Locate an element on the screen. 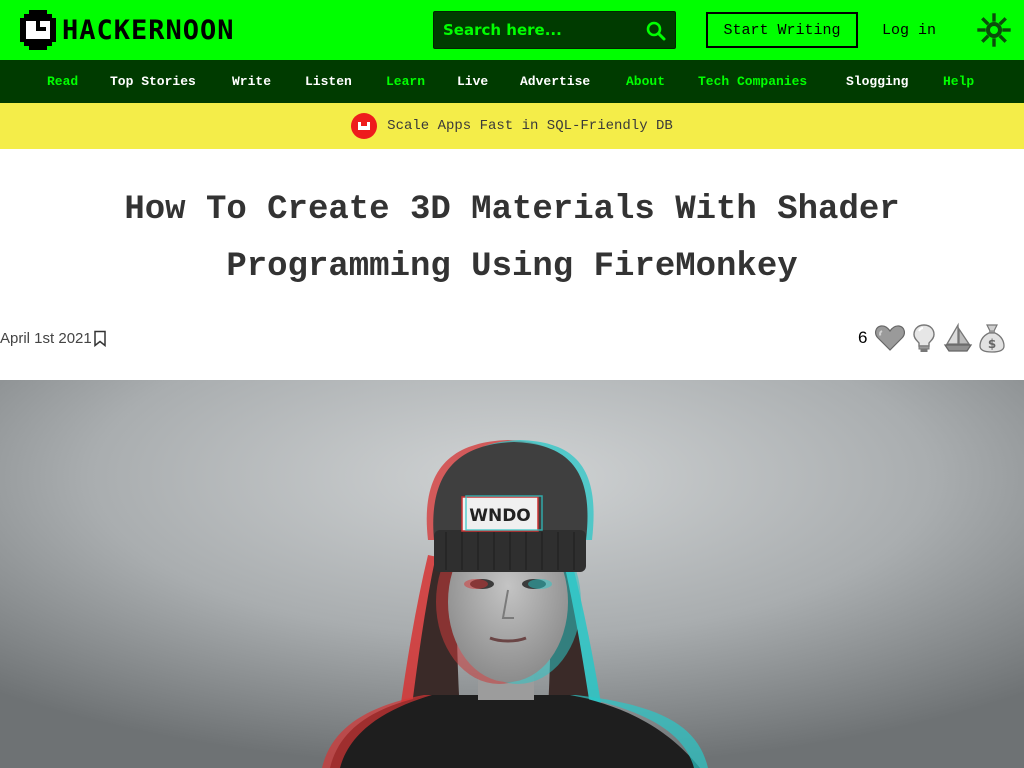 This screenshot has height=768, width=1024. sun-icon is located at coordinates (994, 30).